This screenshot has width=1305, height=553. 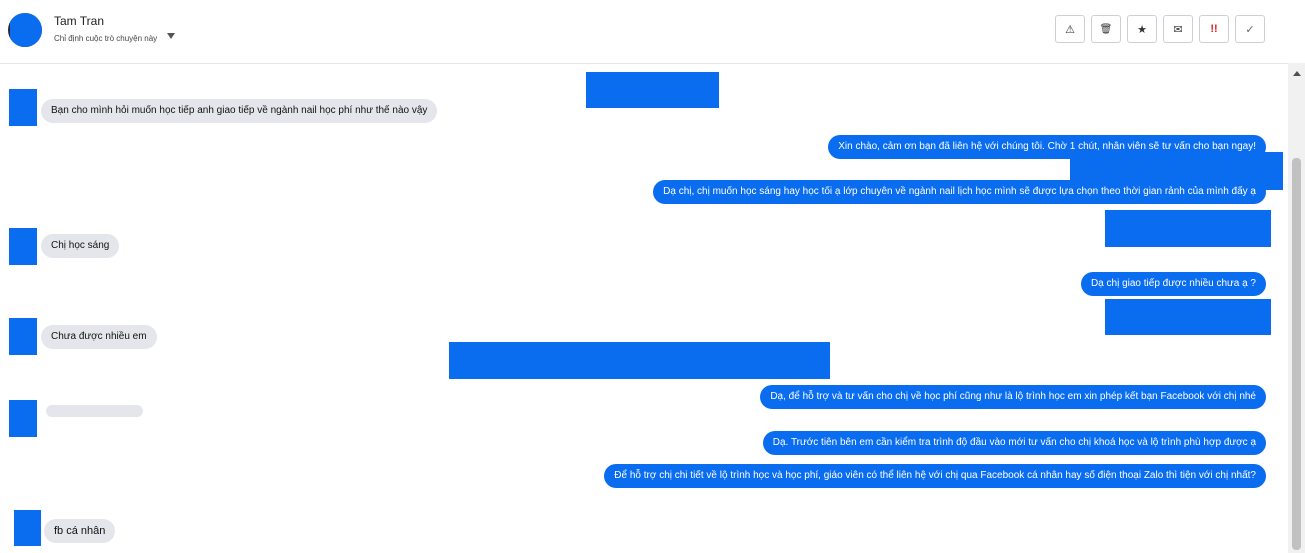 I want to click on important-icon: !!, so click(x=1214, y=29).